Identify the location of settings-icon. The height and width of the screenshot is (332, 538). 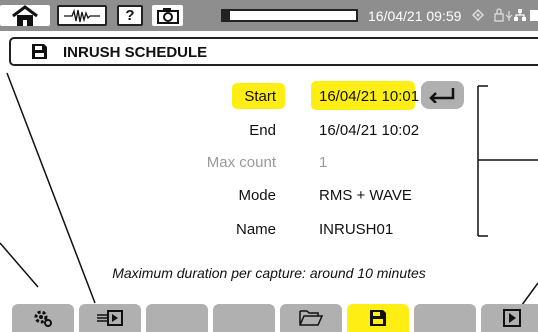
(43, 318).